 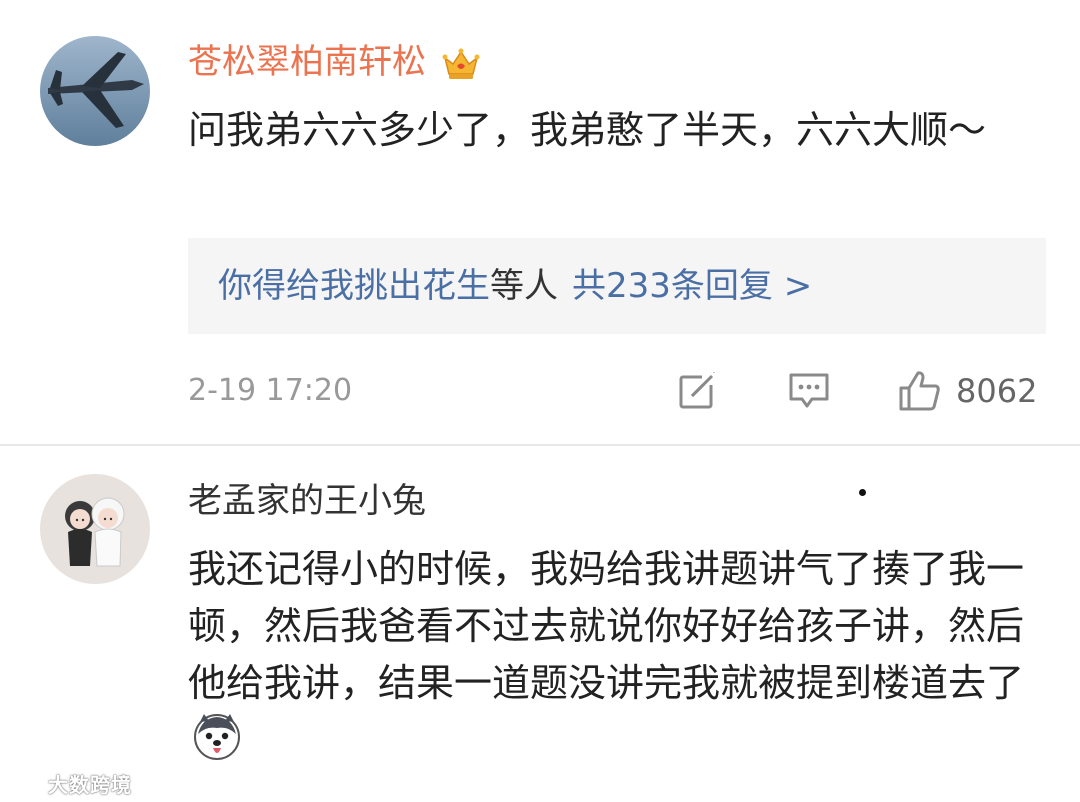 I want to click on timestamp: 2-19 17:20, so click(x=270, y=390).